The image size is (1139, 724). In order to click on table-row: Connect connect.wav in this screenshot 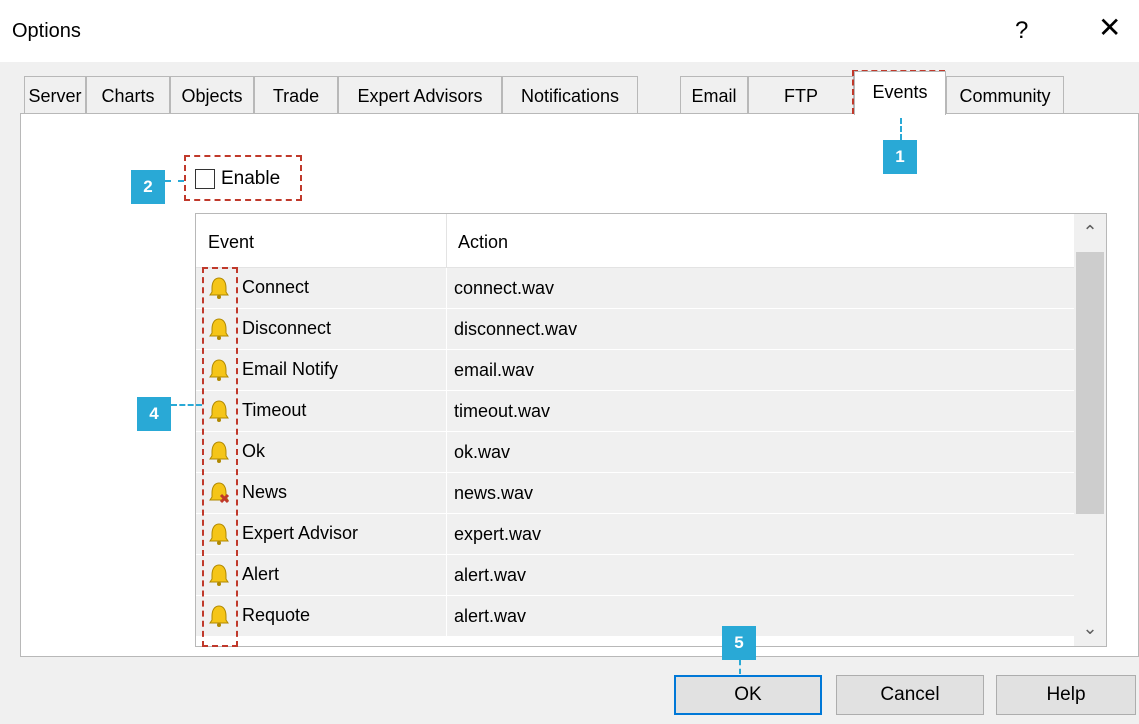, I will do `click(635, 288)`.